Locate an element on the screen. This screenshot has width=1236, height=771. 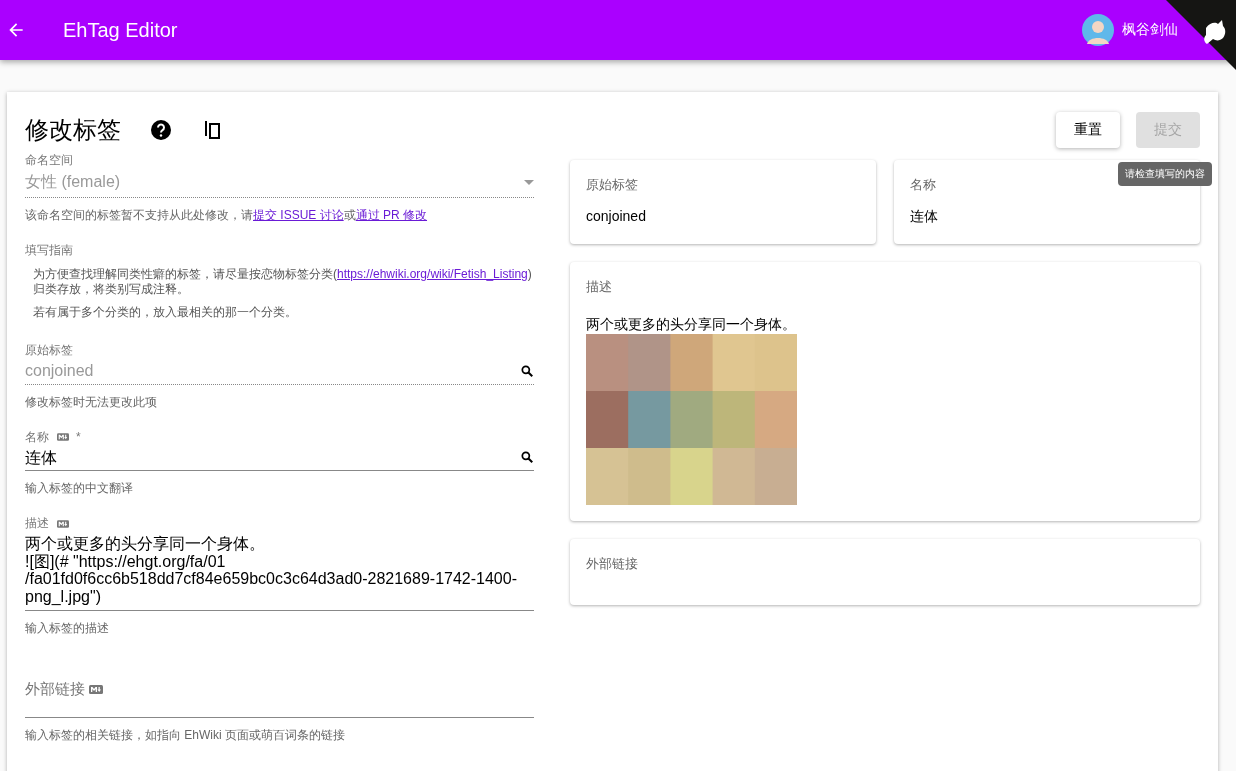
card-title: 名称 is located at coordinates (923, 185).